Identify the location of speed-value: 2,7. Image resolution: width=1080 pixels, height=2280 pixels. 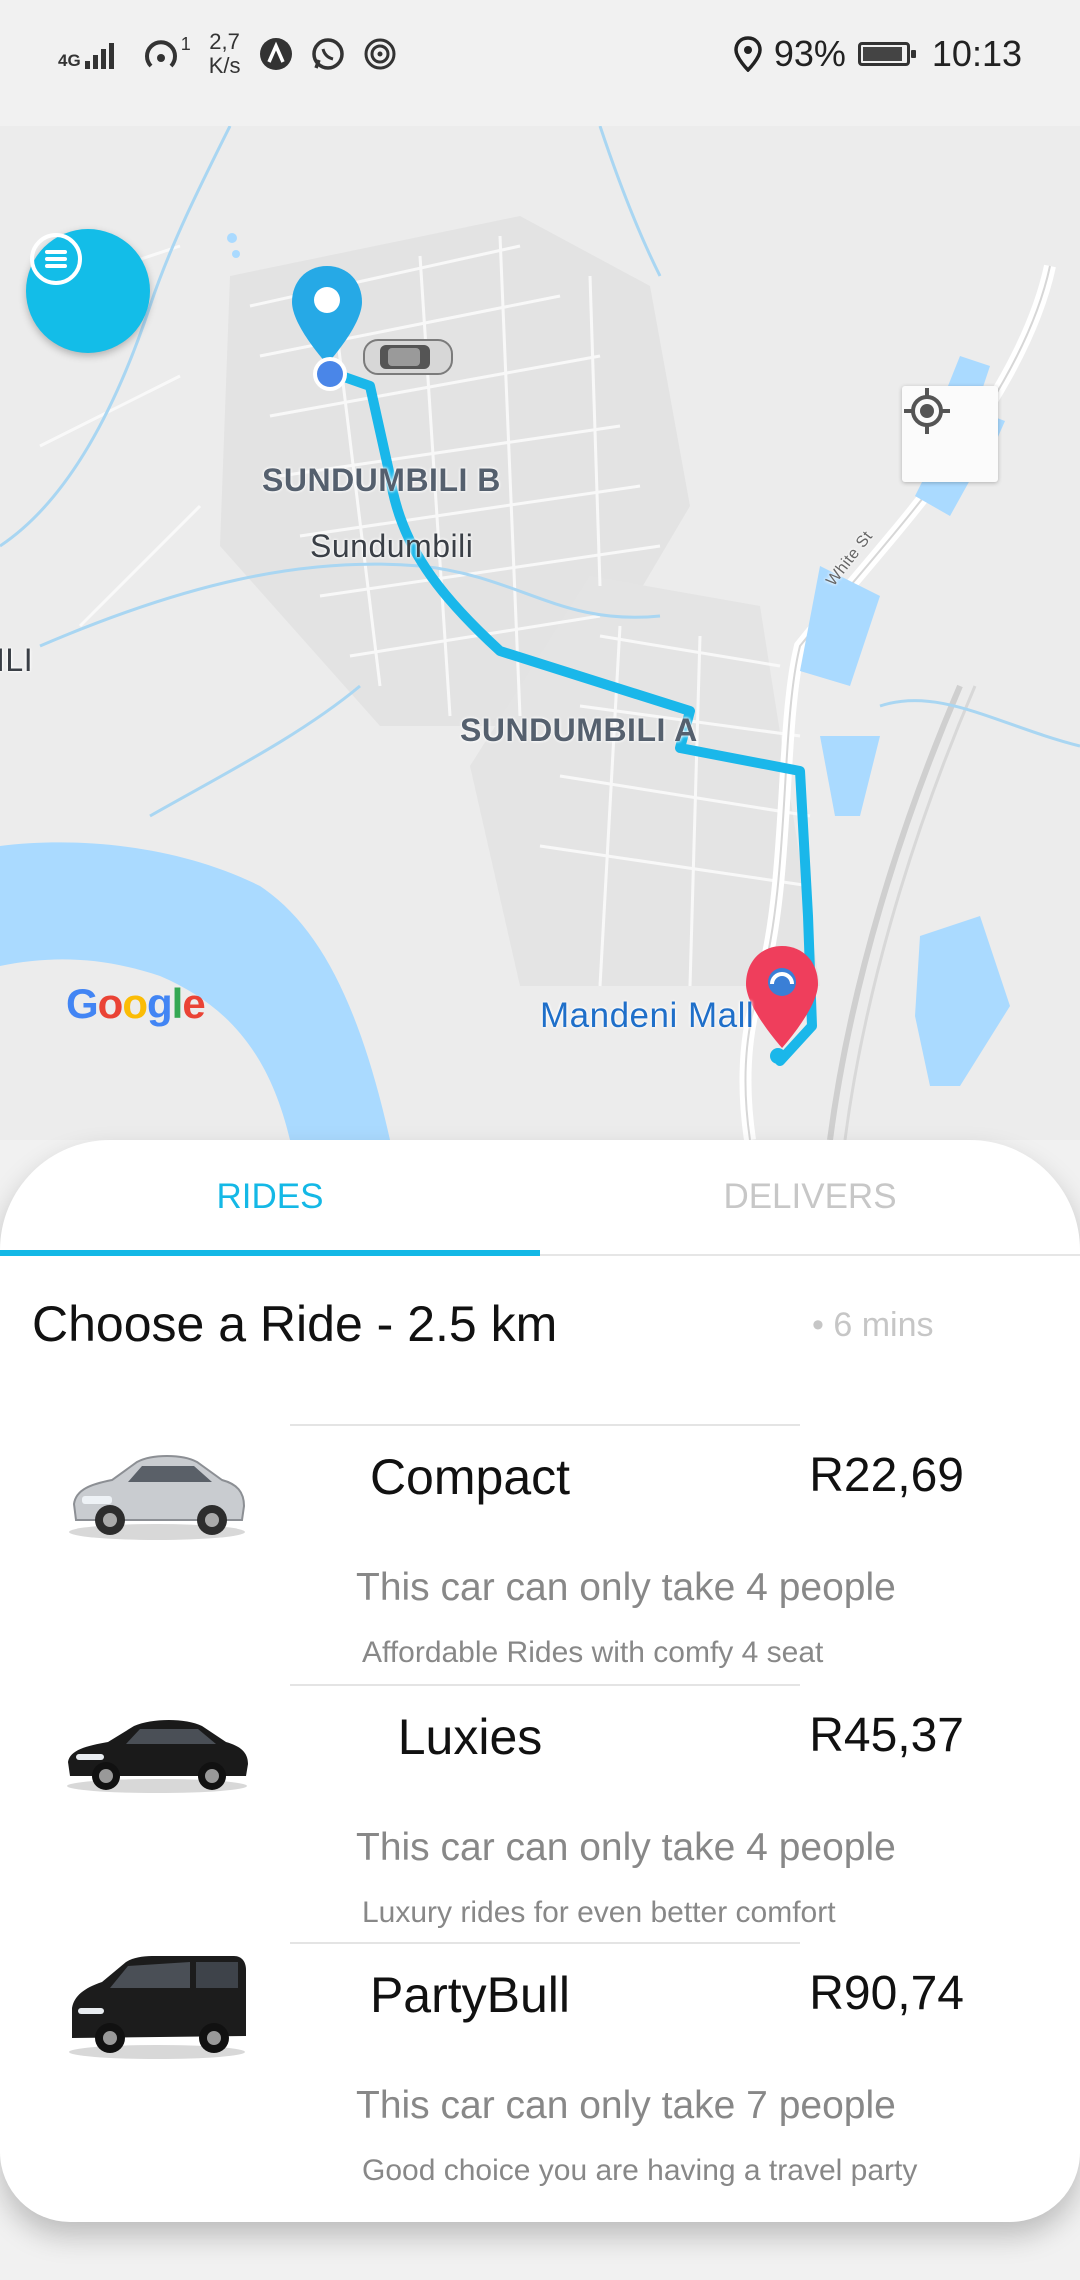
(224, 41).